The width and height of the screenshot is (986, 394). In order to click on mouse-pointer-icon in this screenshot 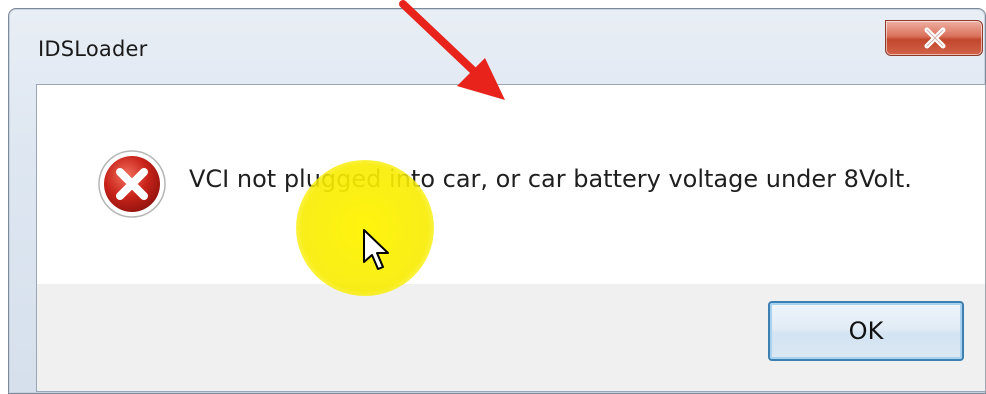, I will do `click(376, 249)`.